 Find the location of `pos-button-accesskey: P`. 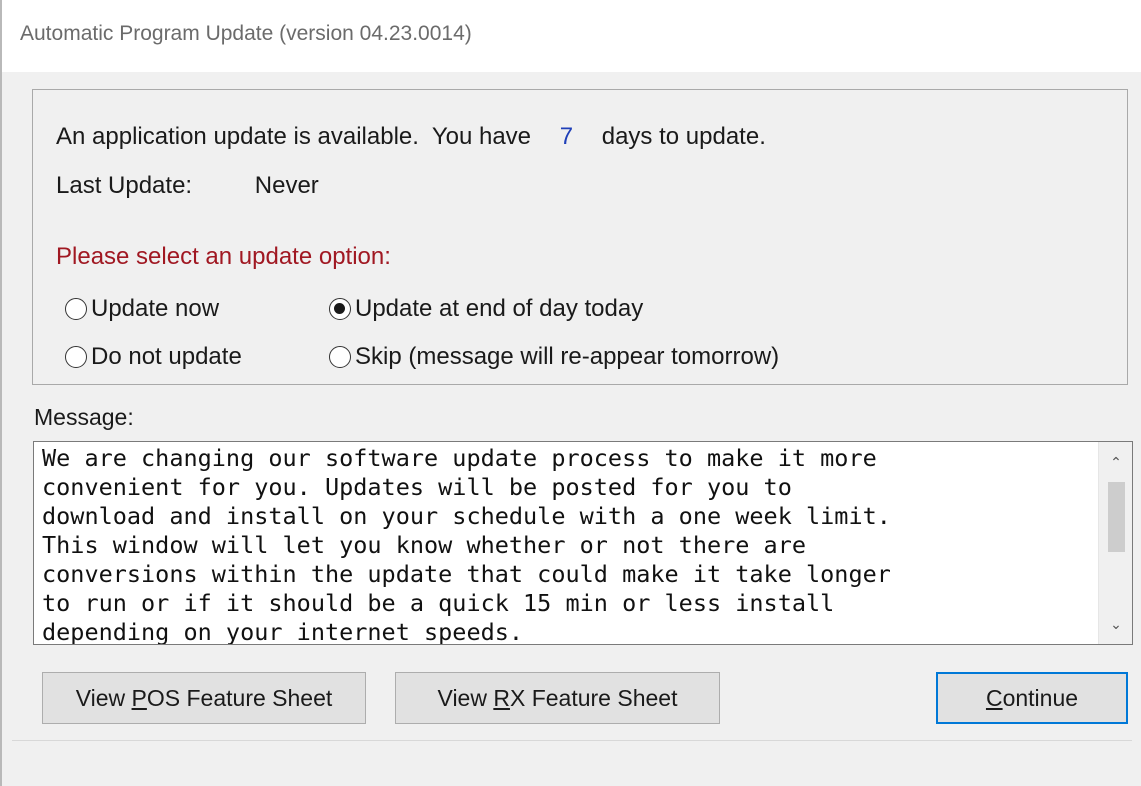

pos-button-accesskey: P is located at coordinates (139, 697).